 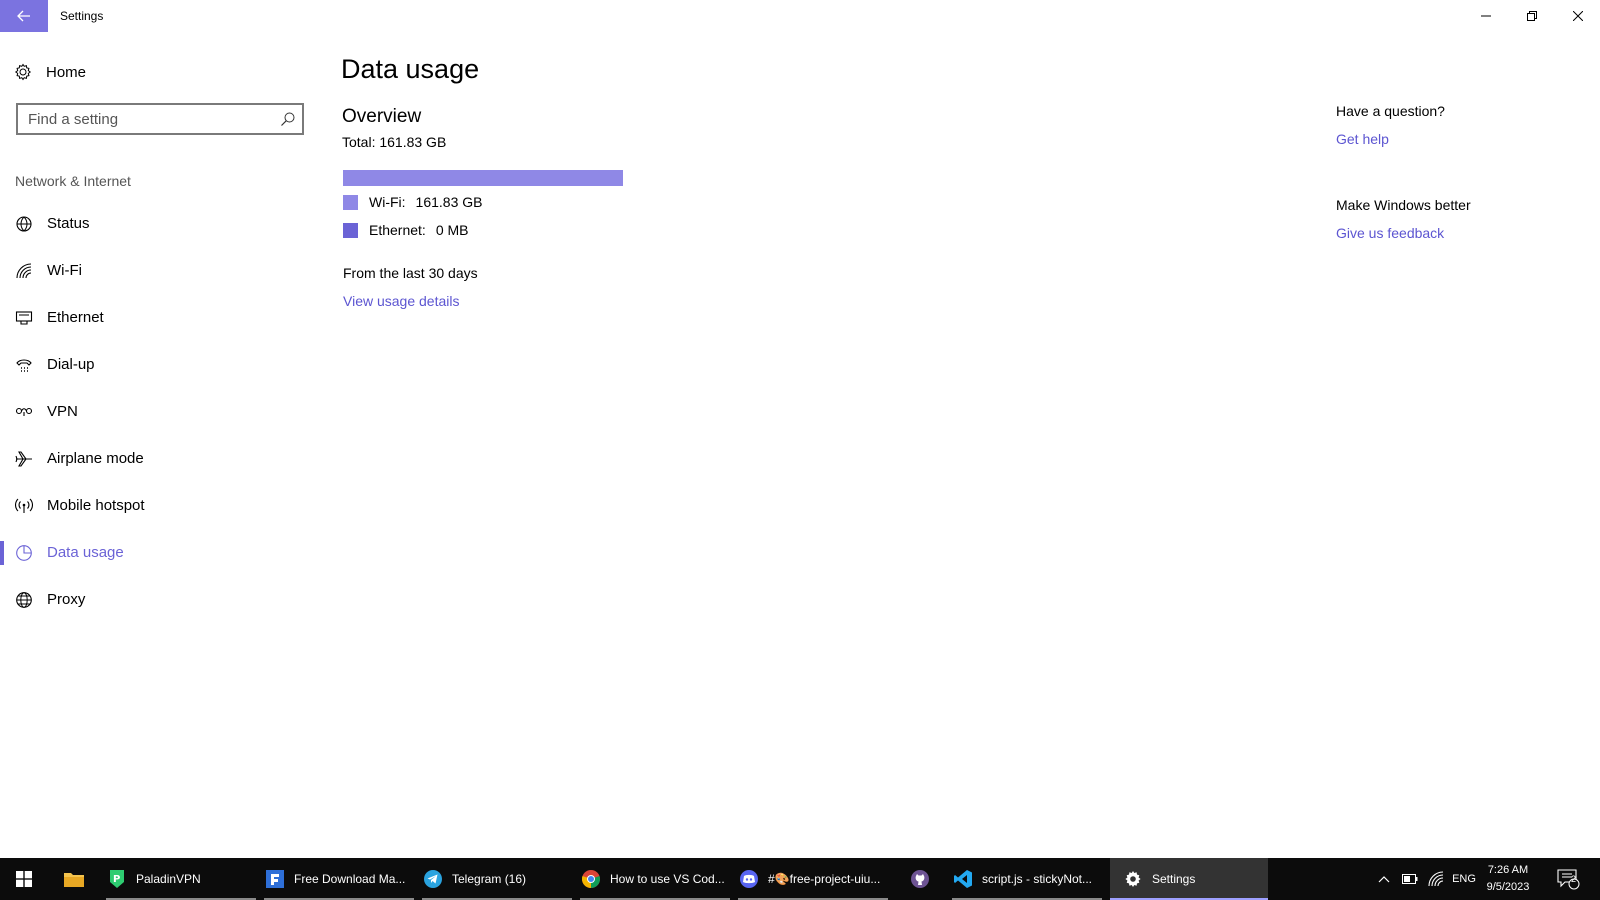 What do you see at coordinates (401, 301) in the screenshot?
I see `view-usage-details-link: View usage details` at bounding box center [401, 301].